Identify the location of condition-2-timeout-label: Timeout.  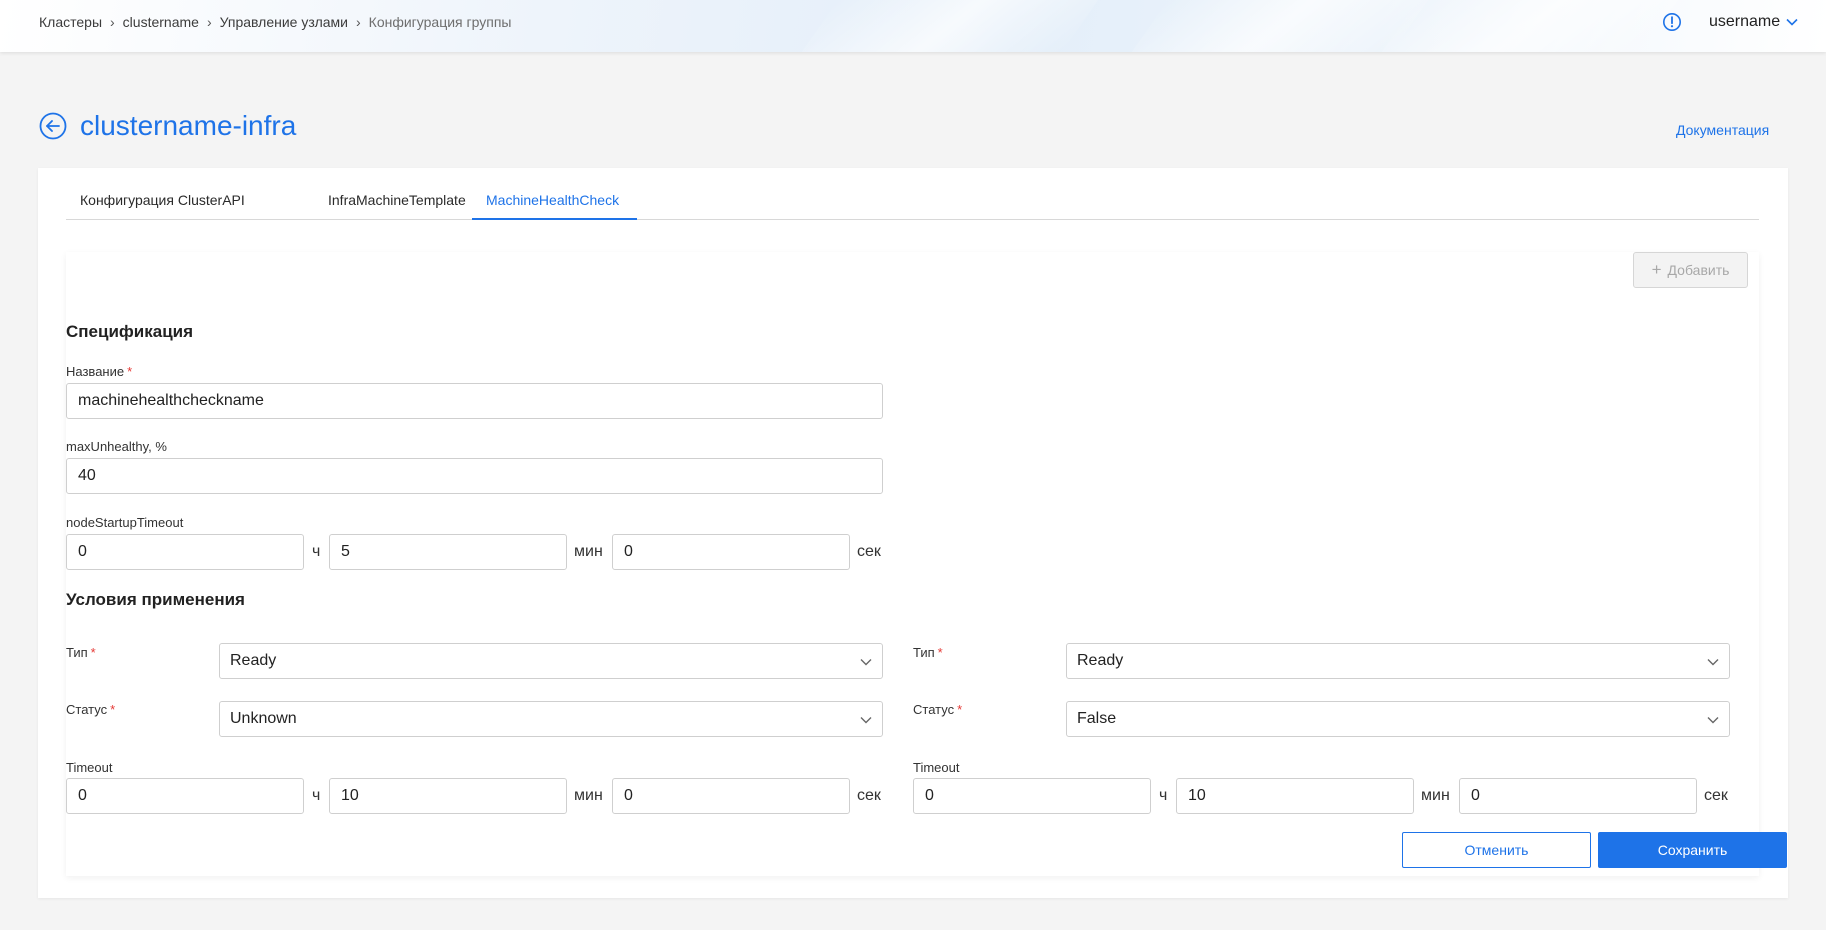
(936, 767).